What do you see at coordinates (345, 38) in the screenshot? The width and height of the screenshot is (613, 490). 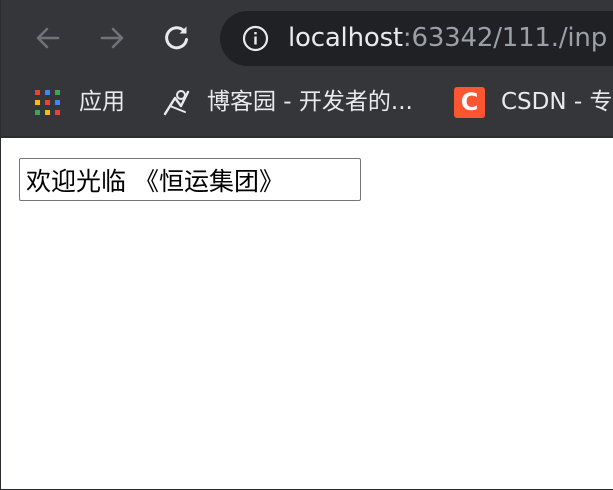 I see `url-host: localhost` at bounding box center [345, 38].